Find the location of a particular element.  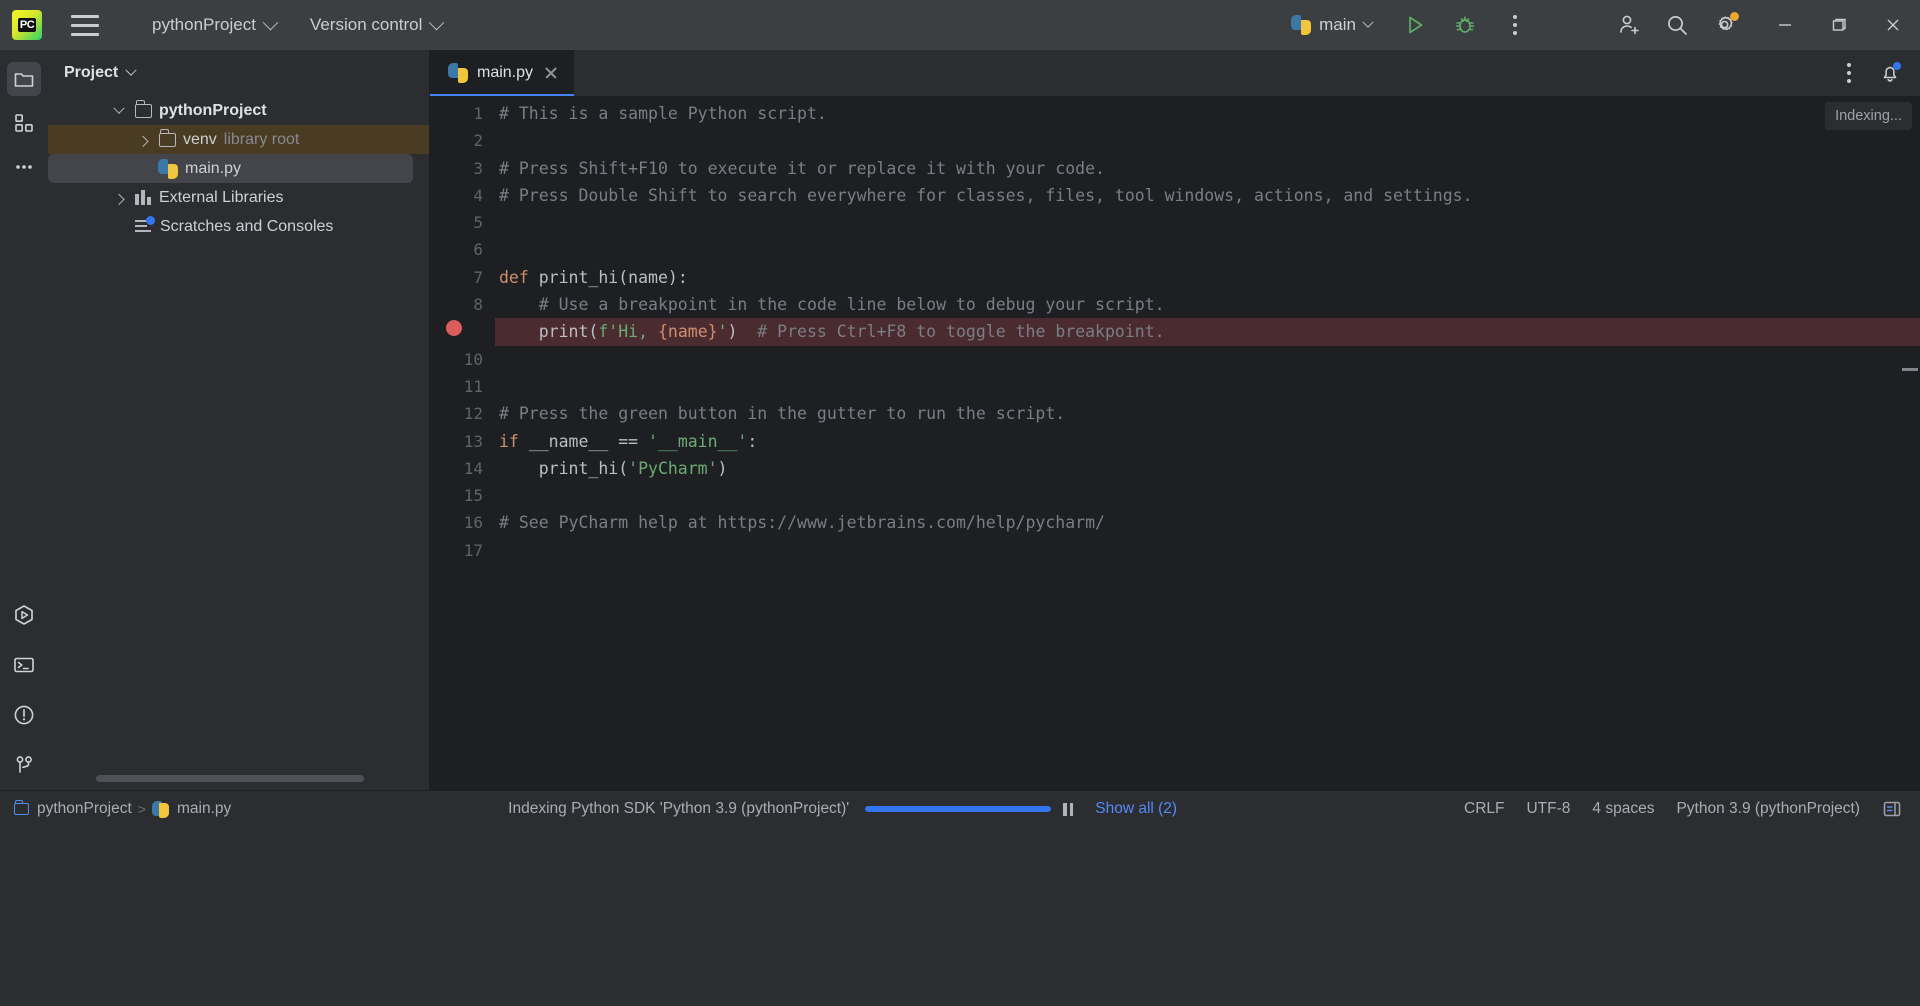

pycharm-logo: PC is located at coordinates (27, 25).